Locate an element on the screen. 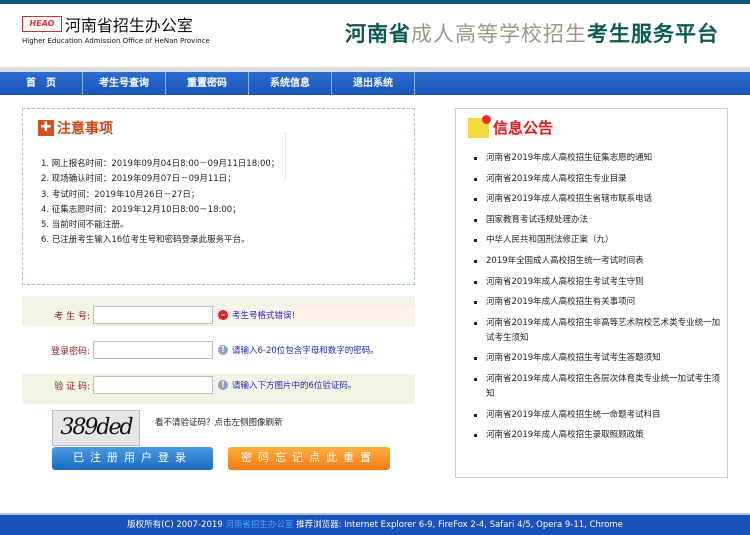  notice-item: 2. 现场确认时间：2019年09月07日－09月11日； is located at coordinates (138, 179).